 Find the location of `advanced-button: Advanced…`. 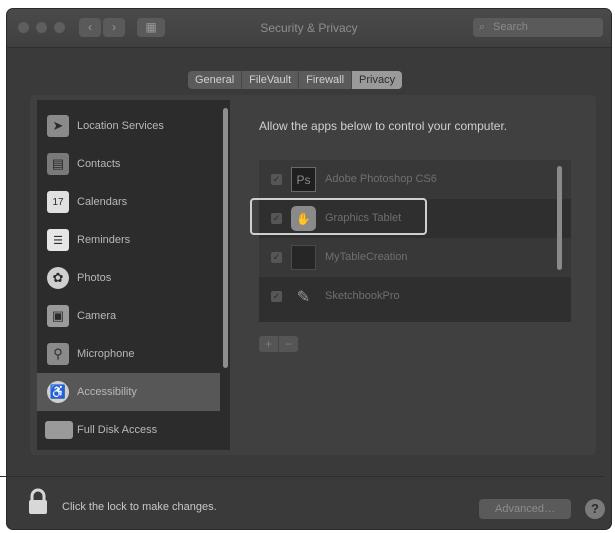

advanced-button: Advanced… is located at coordinates (525, 509).